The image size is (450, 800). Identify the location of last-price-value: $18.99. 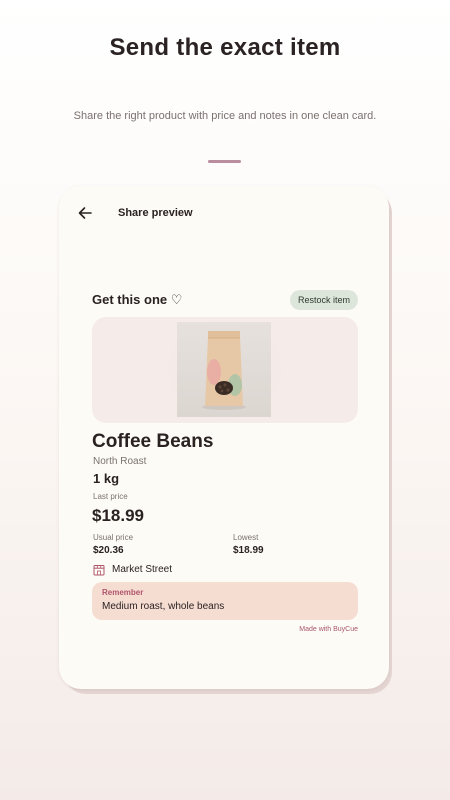
(118, 515).